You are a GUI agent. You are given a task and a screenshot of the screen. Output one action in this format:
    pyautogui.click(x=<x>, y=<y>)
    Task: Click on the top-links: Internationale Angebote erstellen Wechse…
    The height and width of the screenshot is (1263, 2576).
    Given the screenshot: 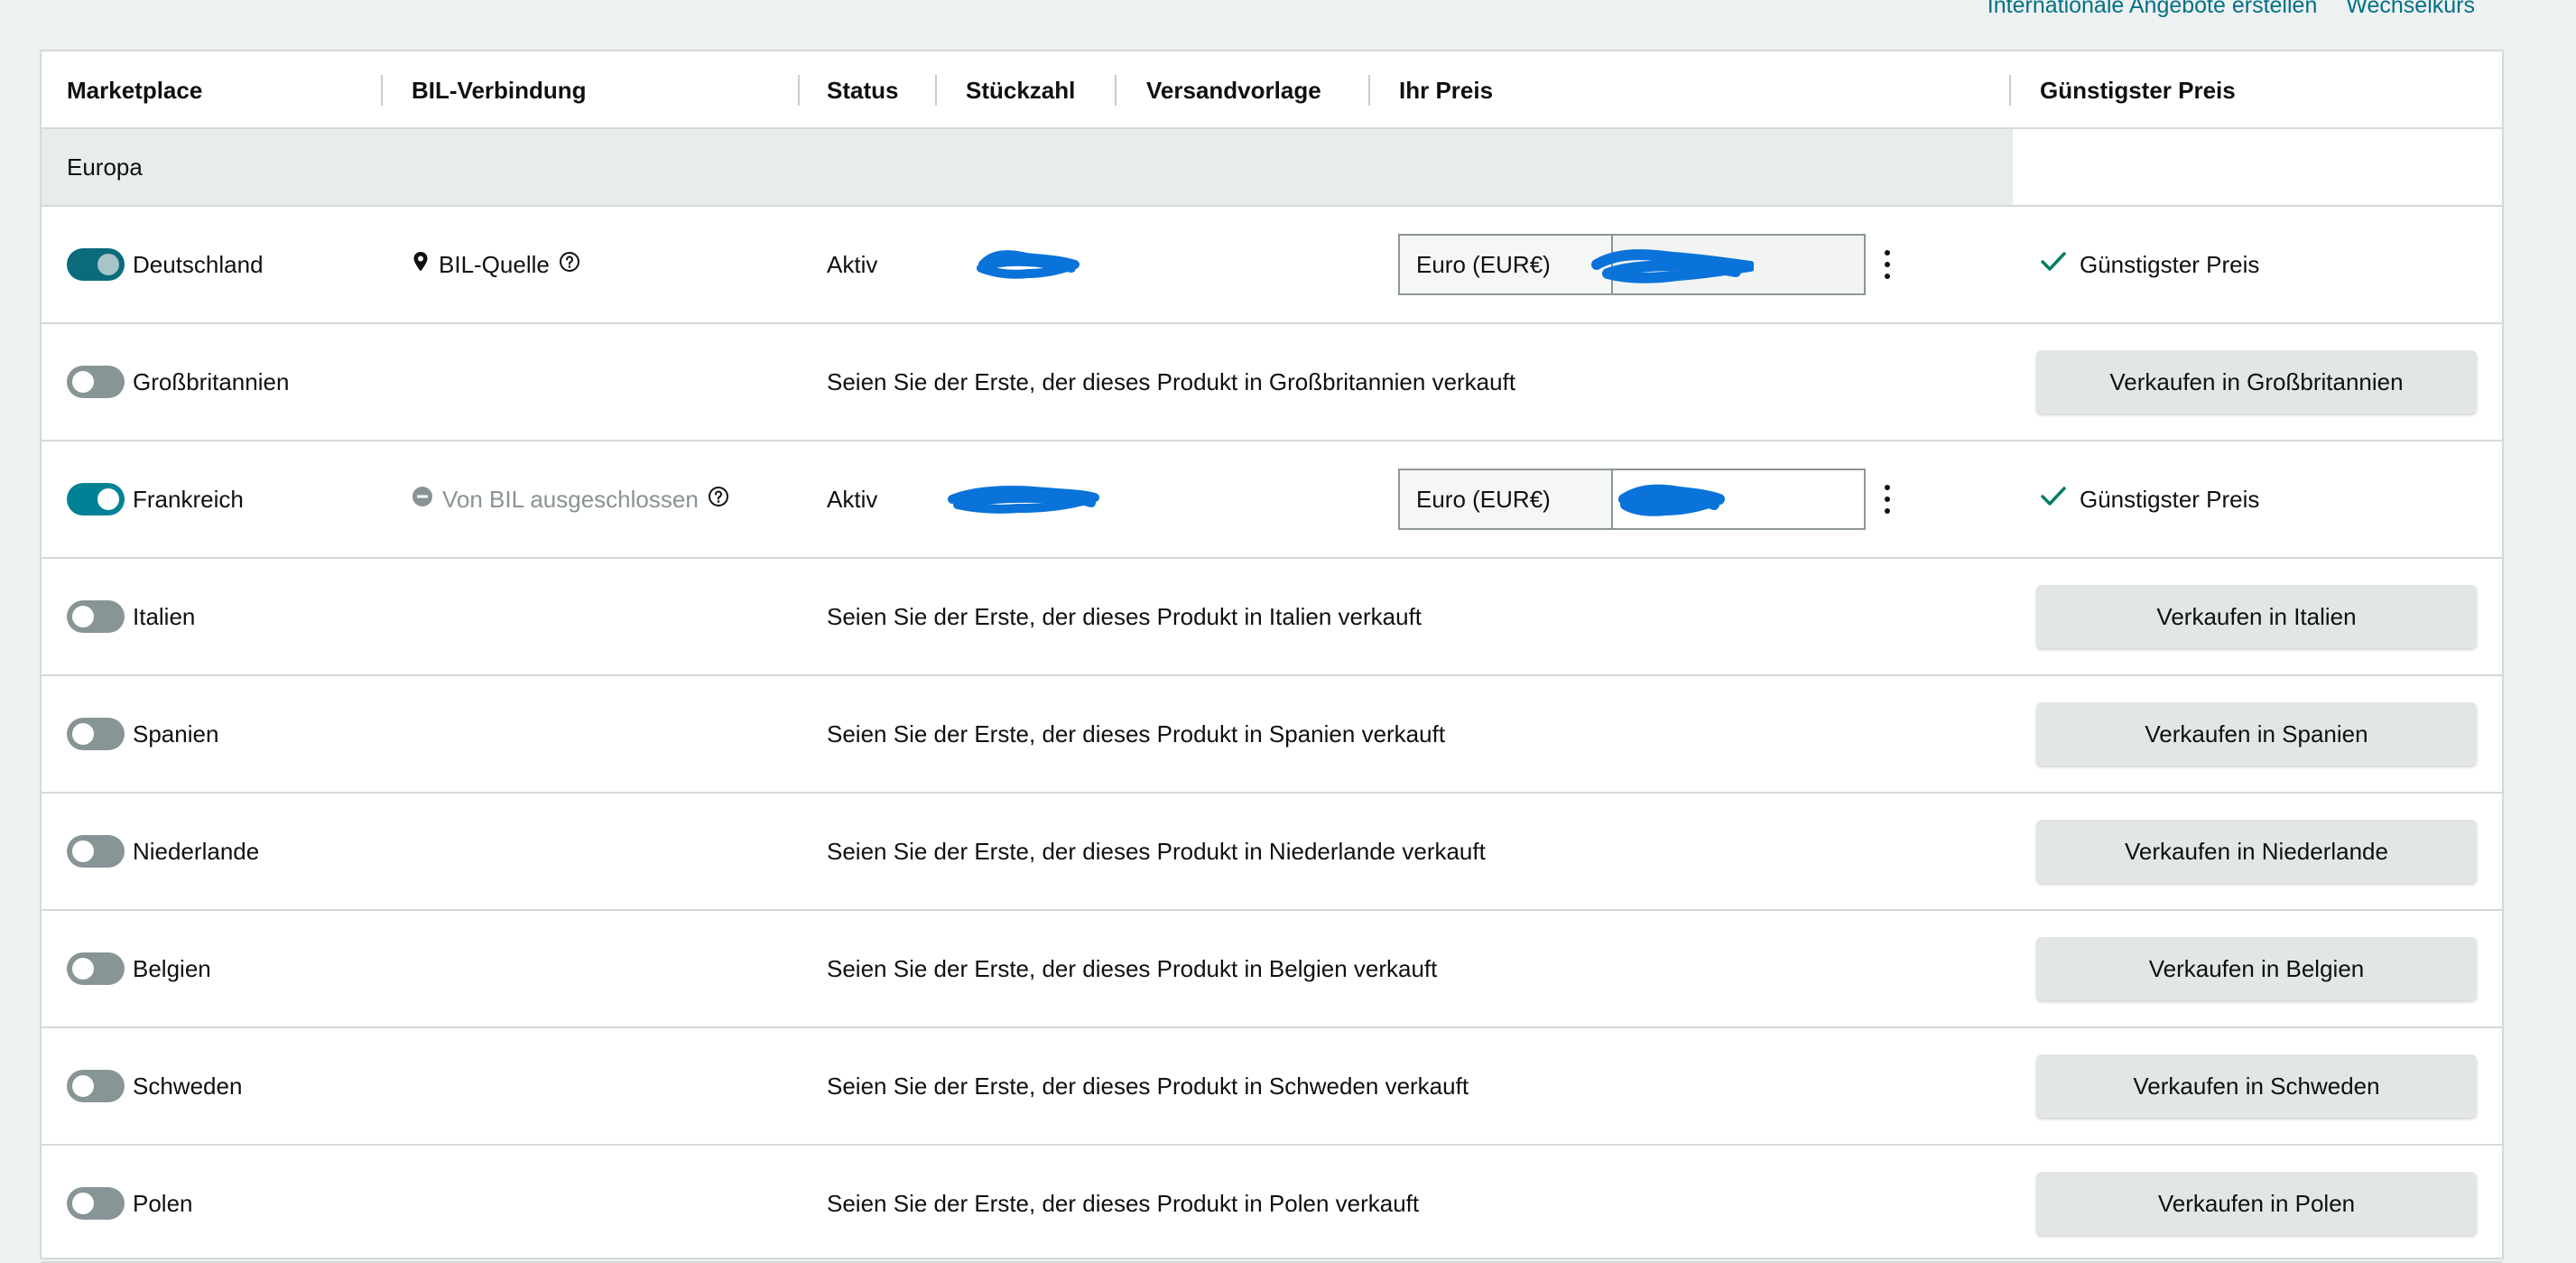 What is the action you would take?
    pyautogui.click(x=2231, y=9)
    